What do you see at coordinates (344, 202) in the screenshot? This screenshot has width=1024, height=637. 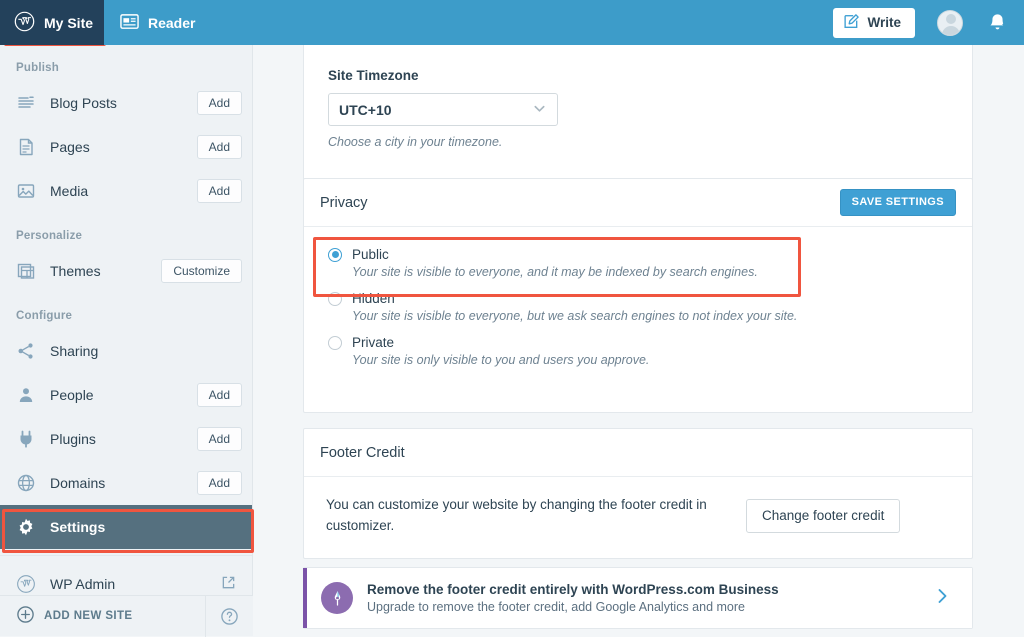 I see `privacy-card-title: Privacy` at bounding box center [344, 202].